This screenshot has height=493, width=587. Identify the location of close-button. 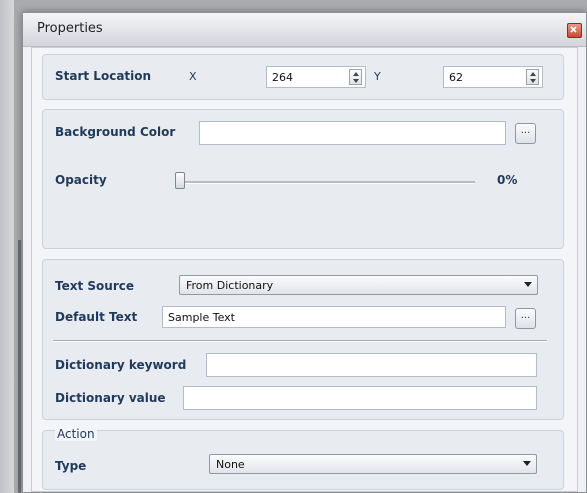
(574, 30).